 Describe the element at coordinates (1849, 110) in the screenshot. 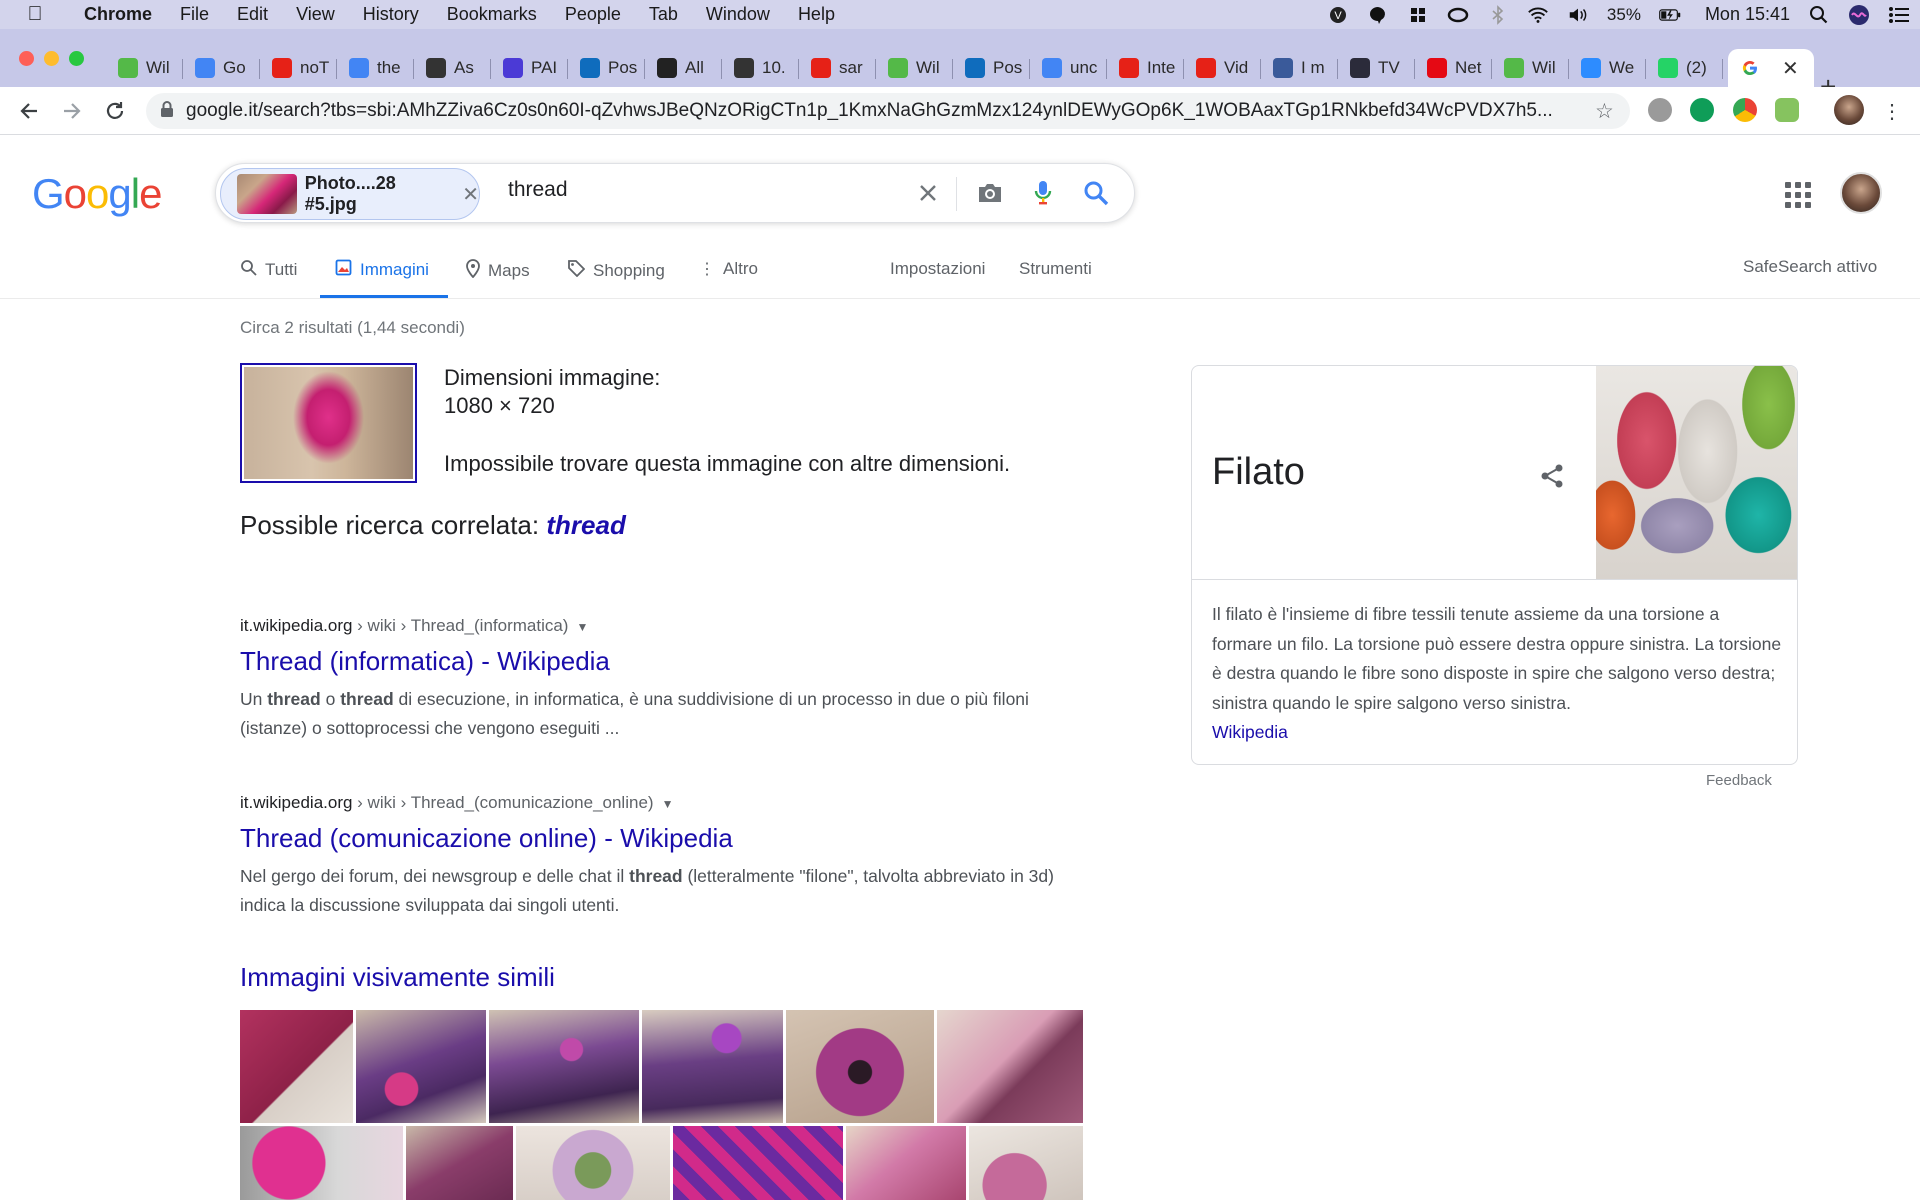

I see `profile-avatar` at that location.